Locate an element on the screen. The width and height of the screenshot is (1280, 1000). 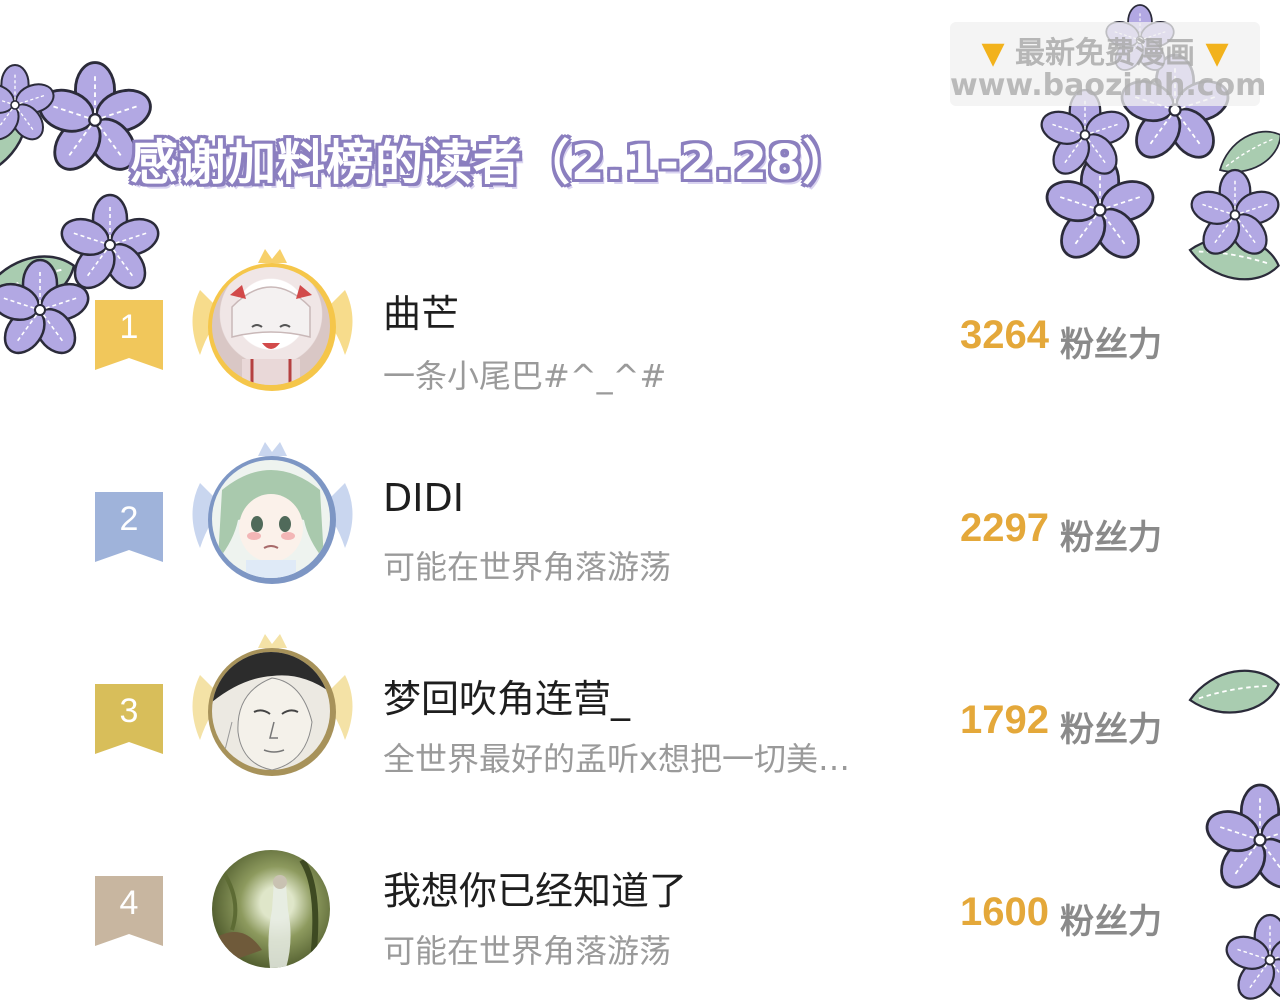
fan-score: 1792 is located at coordinates (1004, 720).